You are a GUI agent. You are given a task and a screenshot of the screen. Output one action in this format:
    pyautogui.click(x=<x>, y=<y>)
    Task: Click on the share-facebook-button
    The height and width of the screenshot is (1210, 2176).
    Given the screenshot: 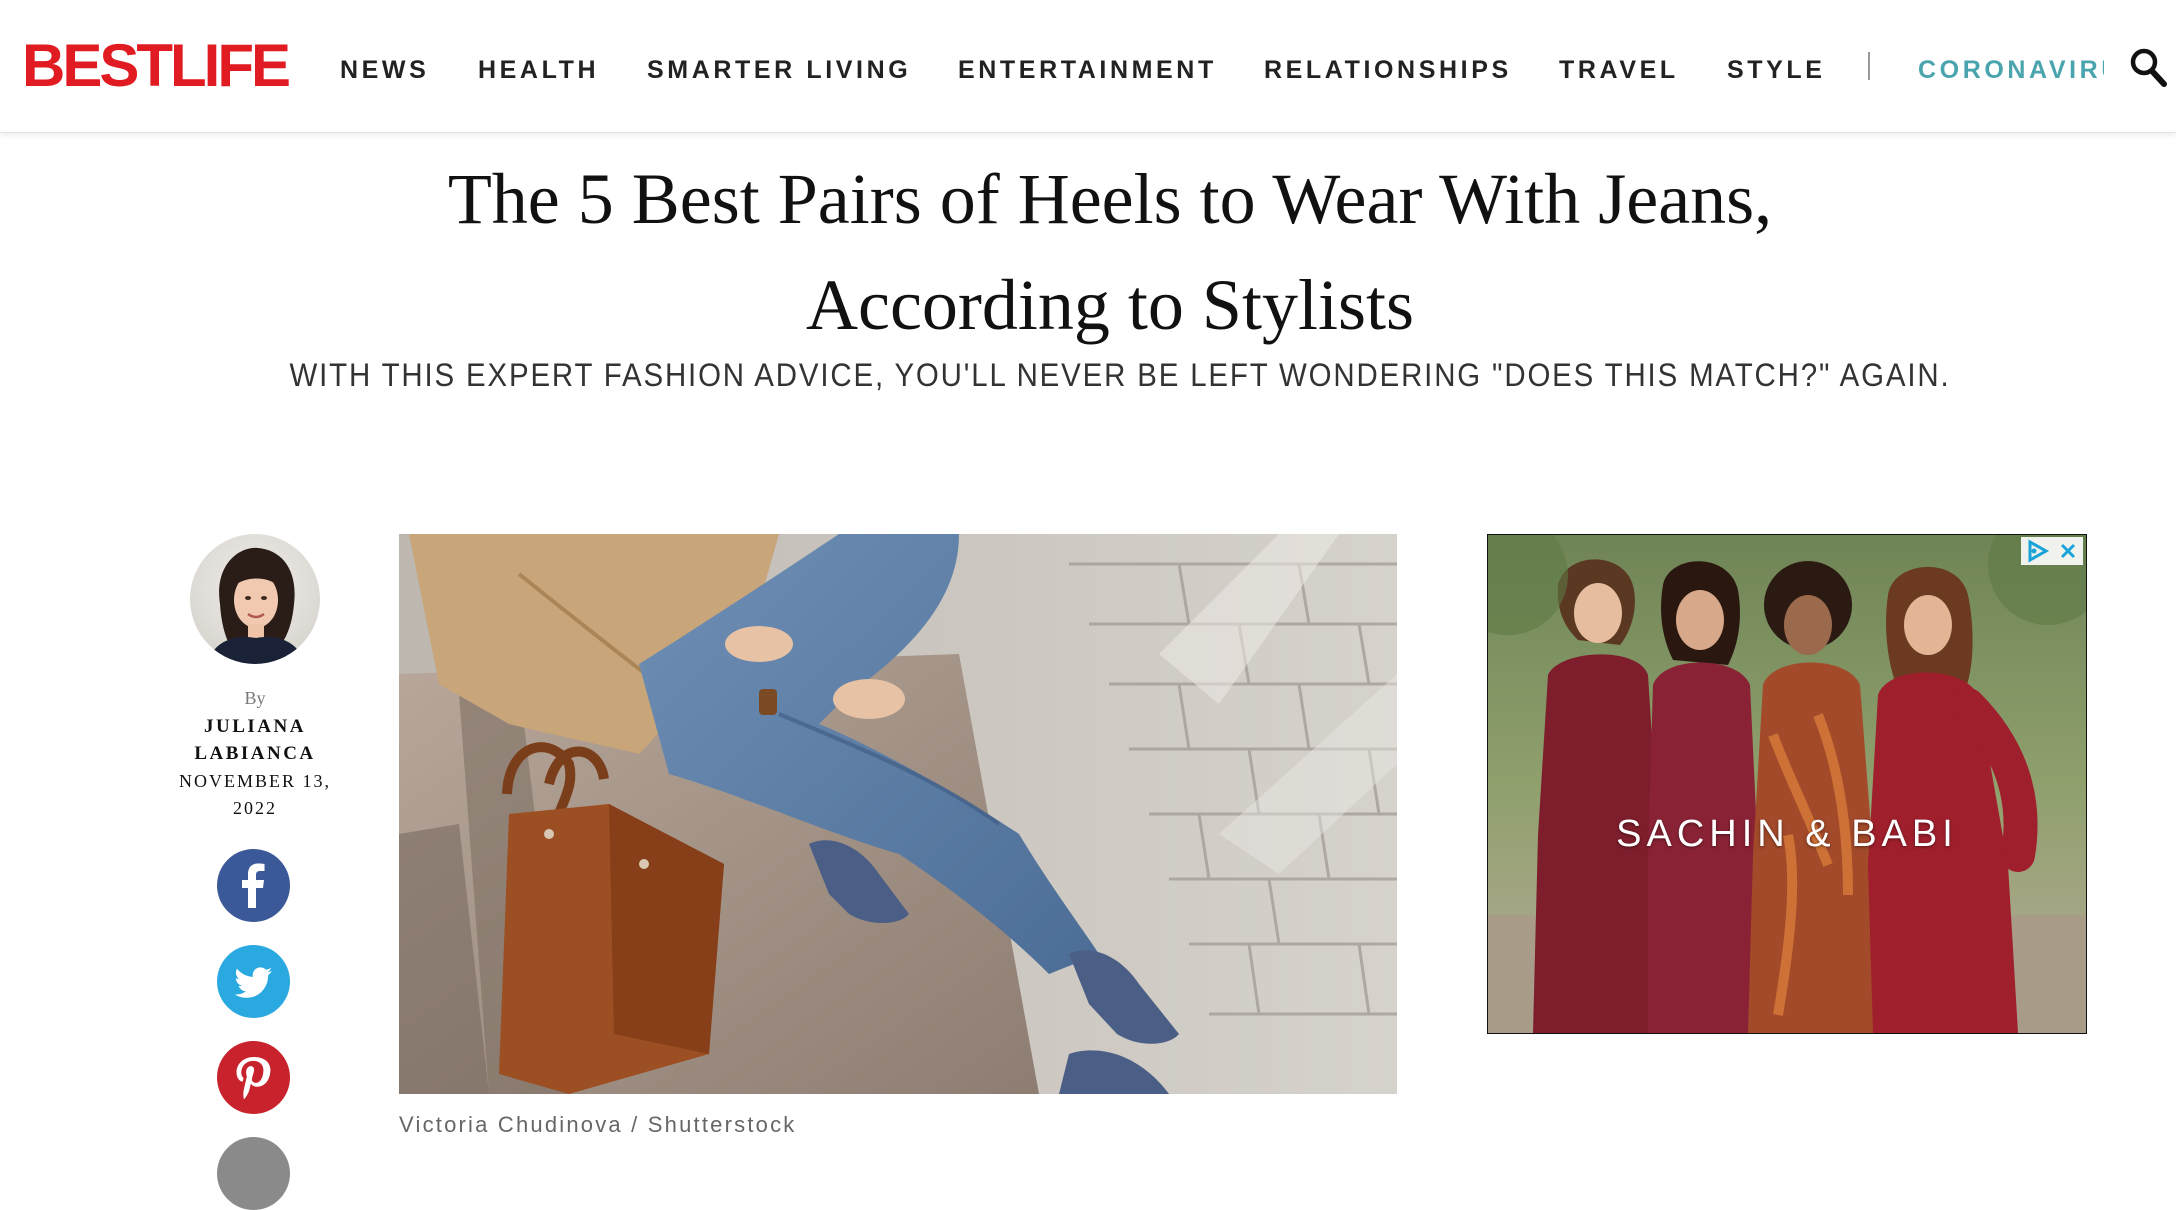 What is the action you would take?
    pyautogui.click(x=253, y=885)
    